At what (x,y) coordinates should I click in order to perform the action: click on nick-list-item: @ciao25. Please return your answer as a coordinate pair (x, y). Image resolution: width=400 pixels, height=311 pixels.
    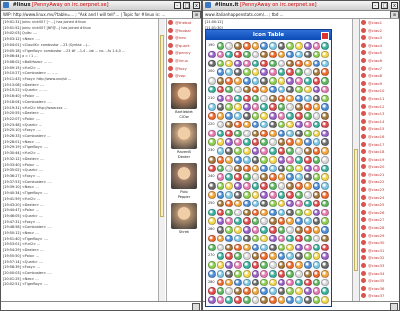
    Looking at the image, I should click on (379, 205).